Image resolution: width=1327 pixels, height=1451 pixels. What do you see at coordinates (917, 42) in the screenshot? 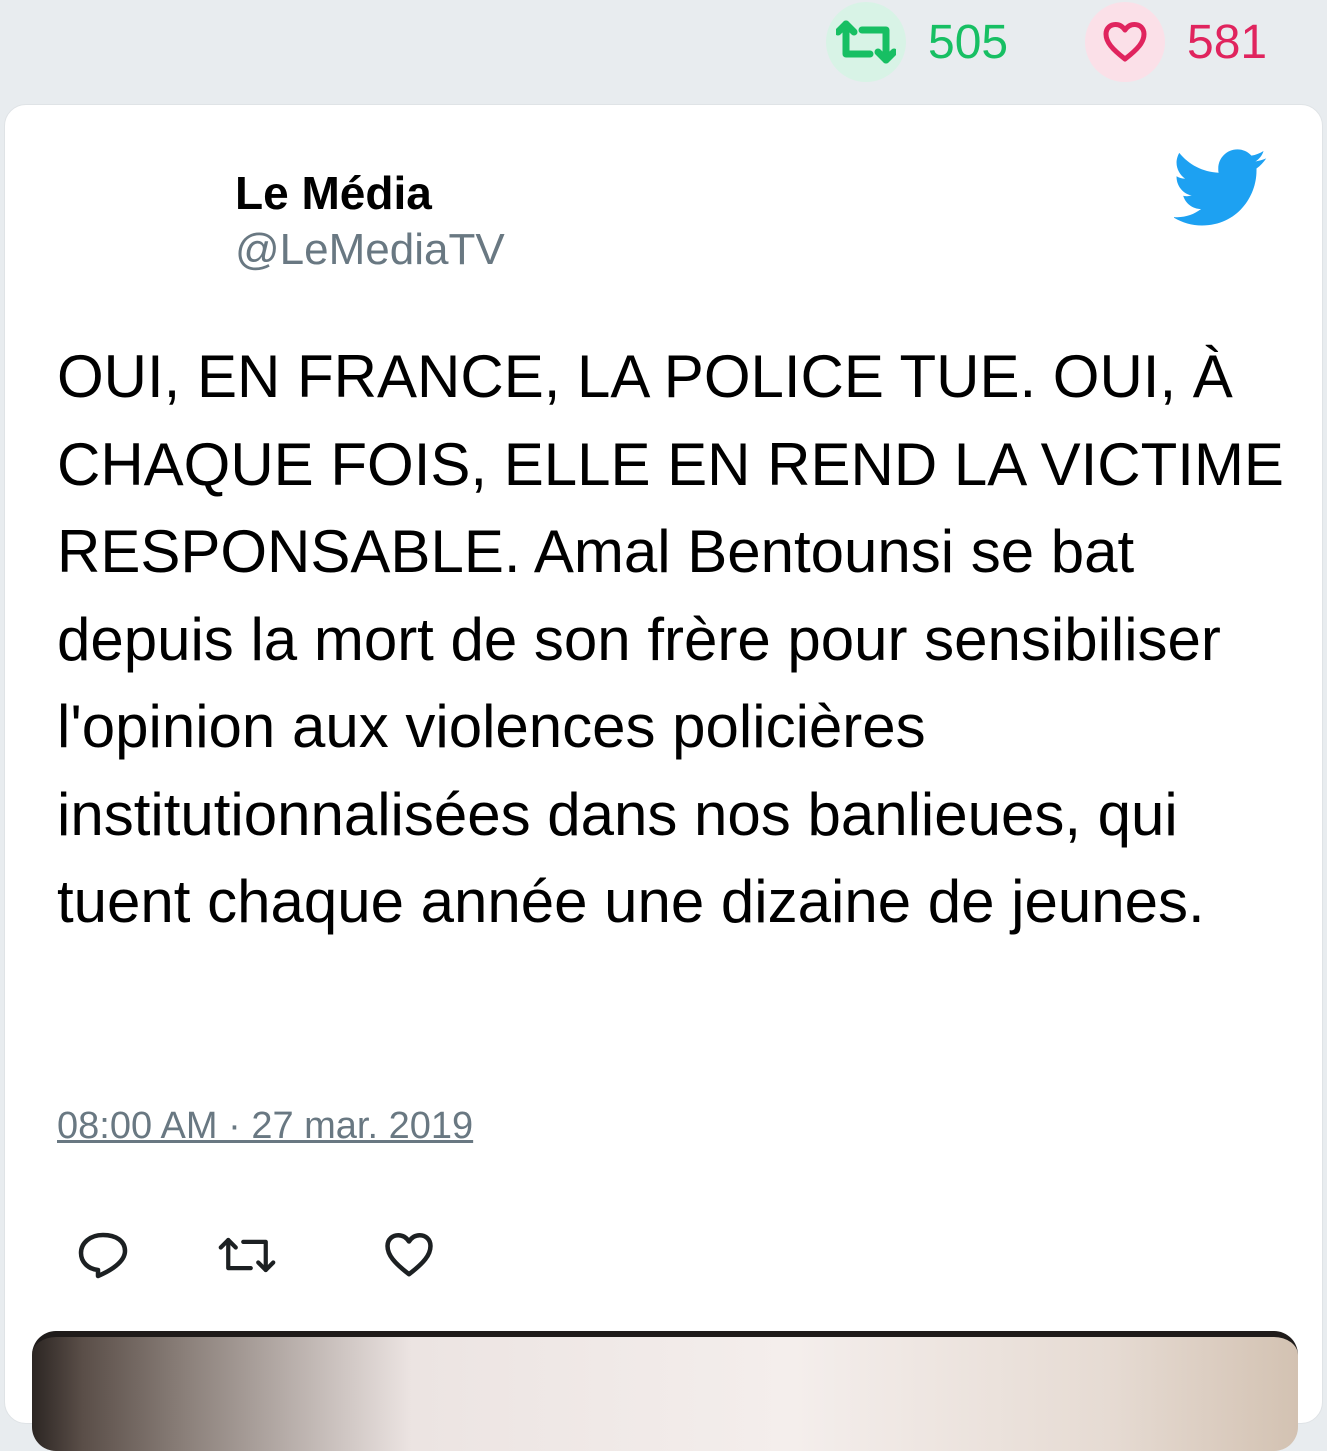
I see `retweet-stat: 505` at bounding box center [917, 42].